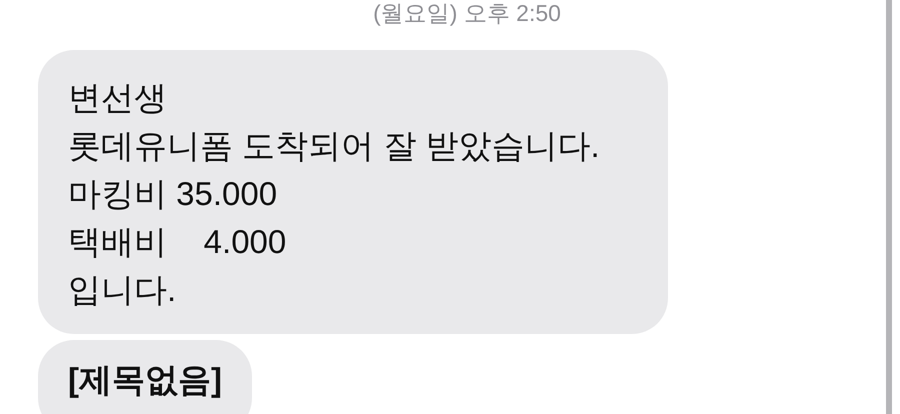 The height and width of the screenshot is (414, 900). What do you see at coordinates (145, 377) in the screenshot?
I see `message-subject: [제목없음]` at bounding box center [145, 377].